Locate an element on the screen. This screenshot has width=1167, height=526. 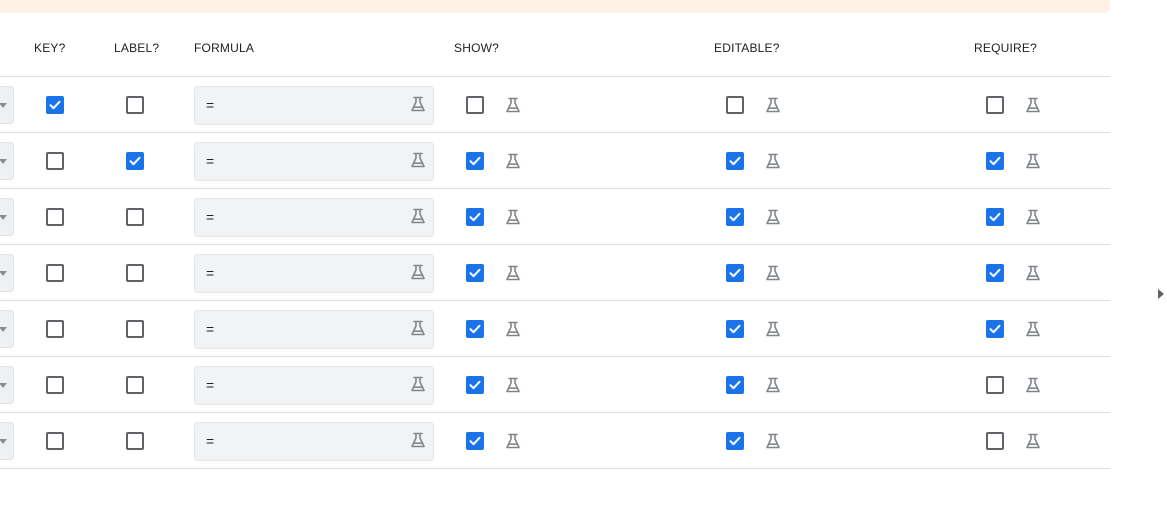
header-label: LABEL? is located at coordinates (137, 48).